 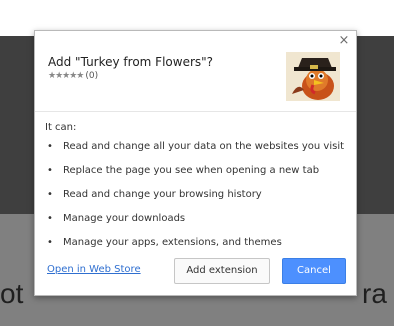 I want to click on background-text-right: ra, so click(x=374, y=293).